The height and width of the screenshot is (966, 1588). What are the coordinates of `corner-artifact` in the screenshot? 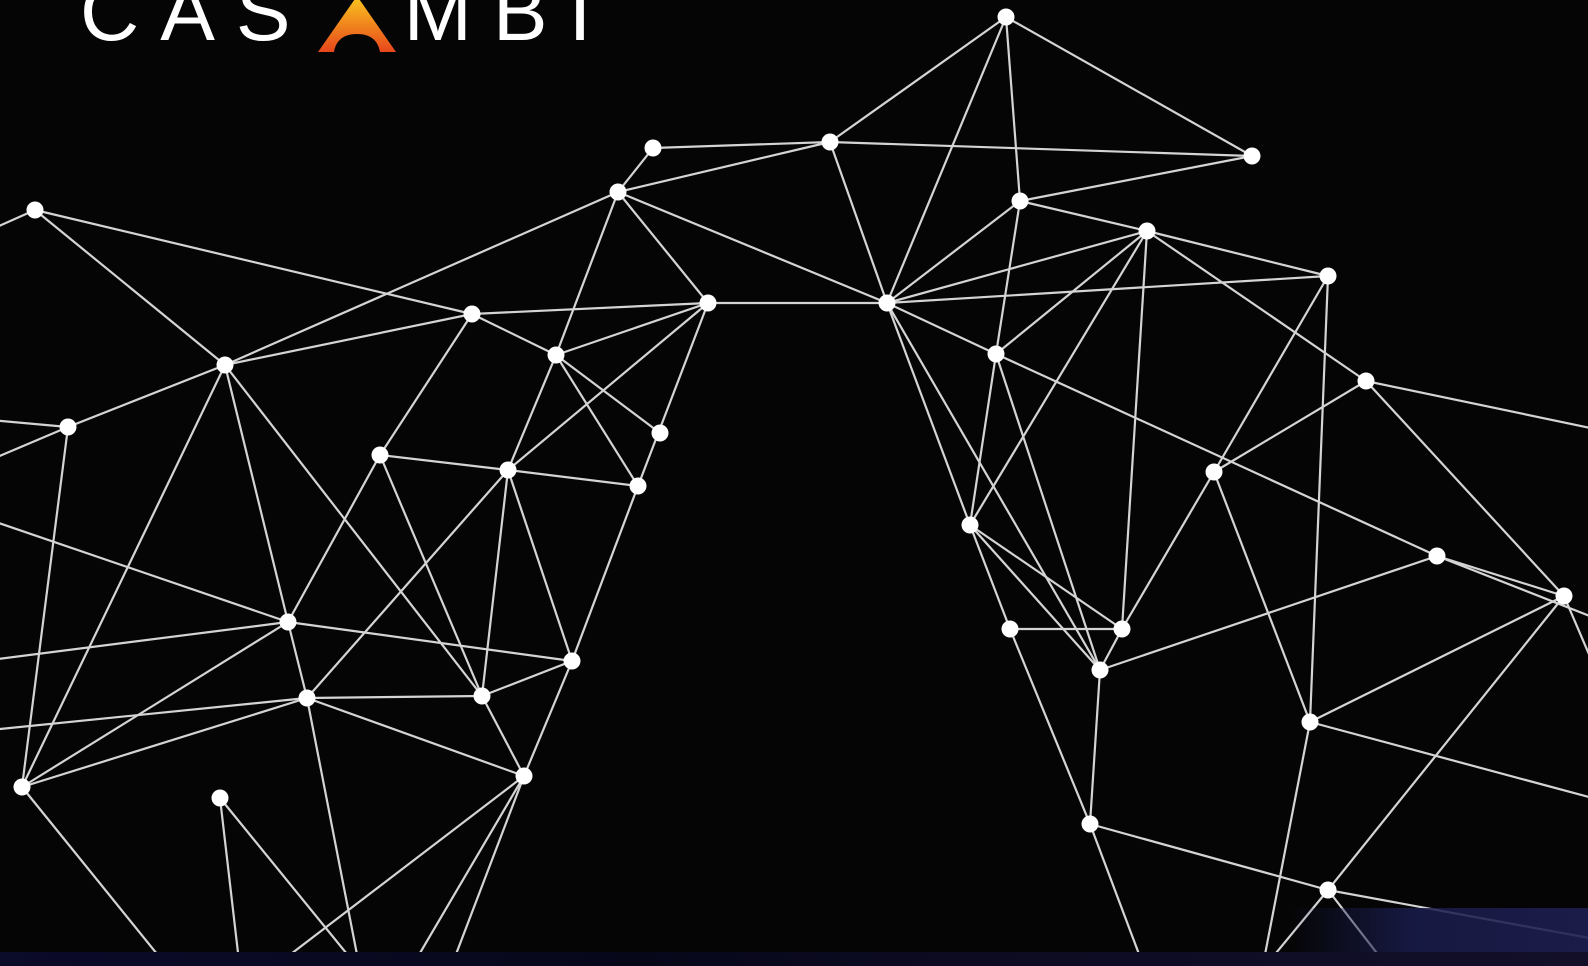 It's located at (1438, 931).